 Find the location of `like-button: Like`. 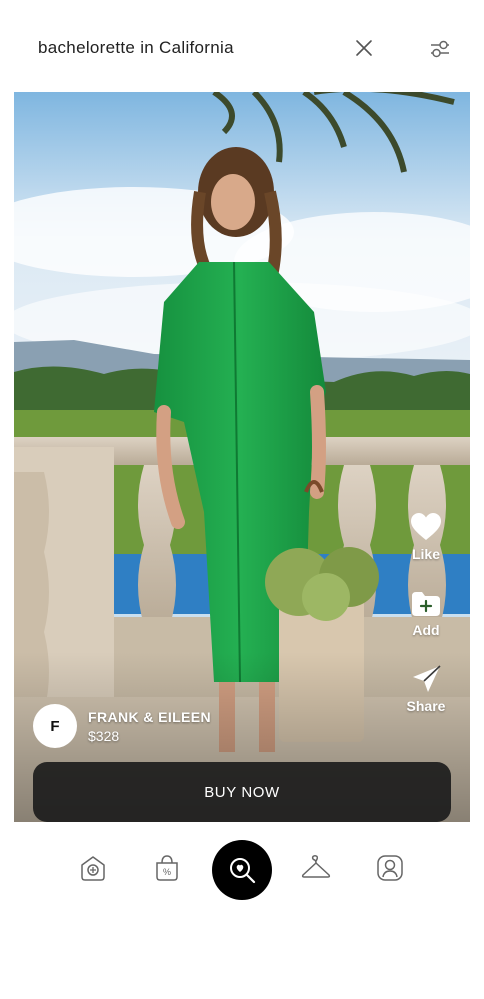

like-button: Like is located at coordinates (426, 537).